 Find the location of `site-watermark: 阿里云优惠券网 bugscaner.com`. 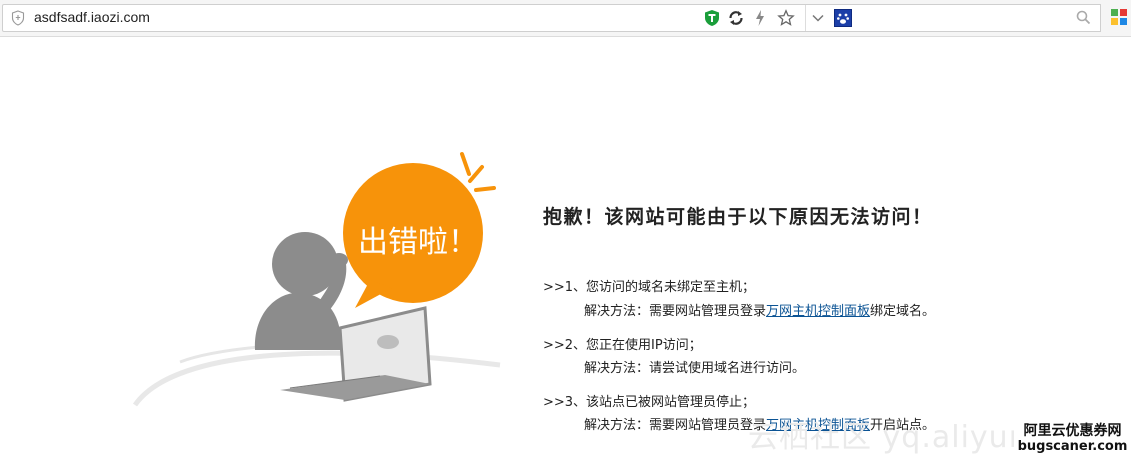

site-watermark: 阿里云优惠券网 bugscaner.com is located at coordinates (1072, 439).